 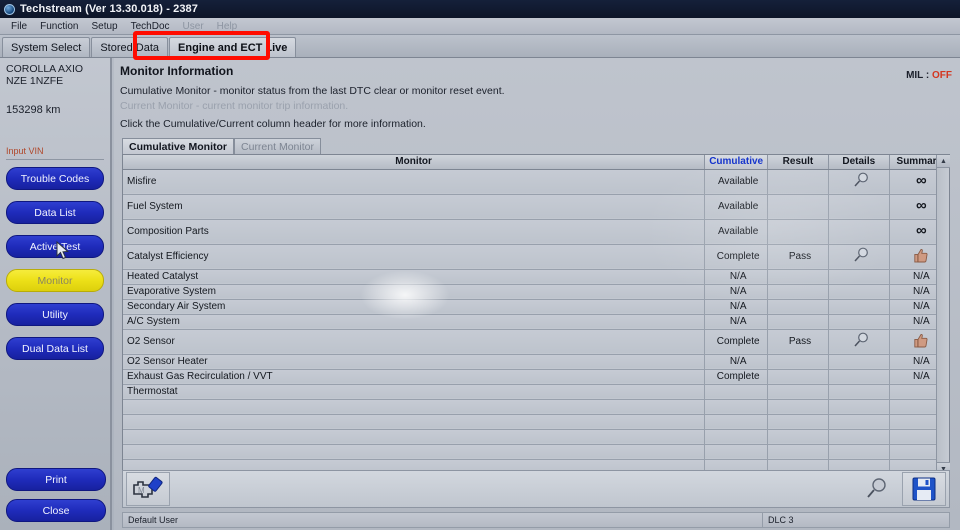 What do you see at coordinates (943, 315) in the screenshot?
I see `table-vertical-scrollbar: ▲ ▼` at bounding box center [943, 315].